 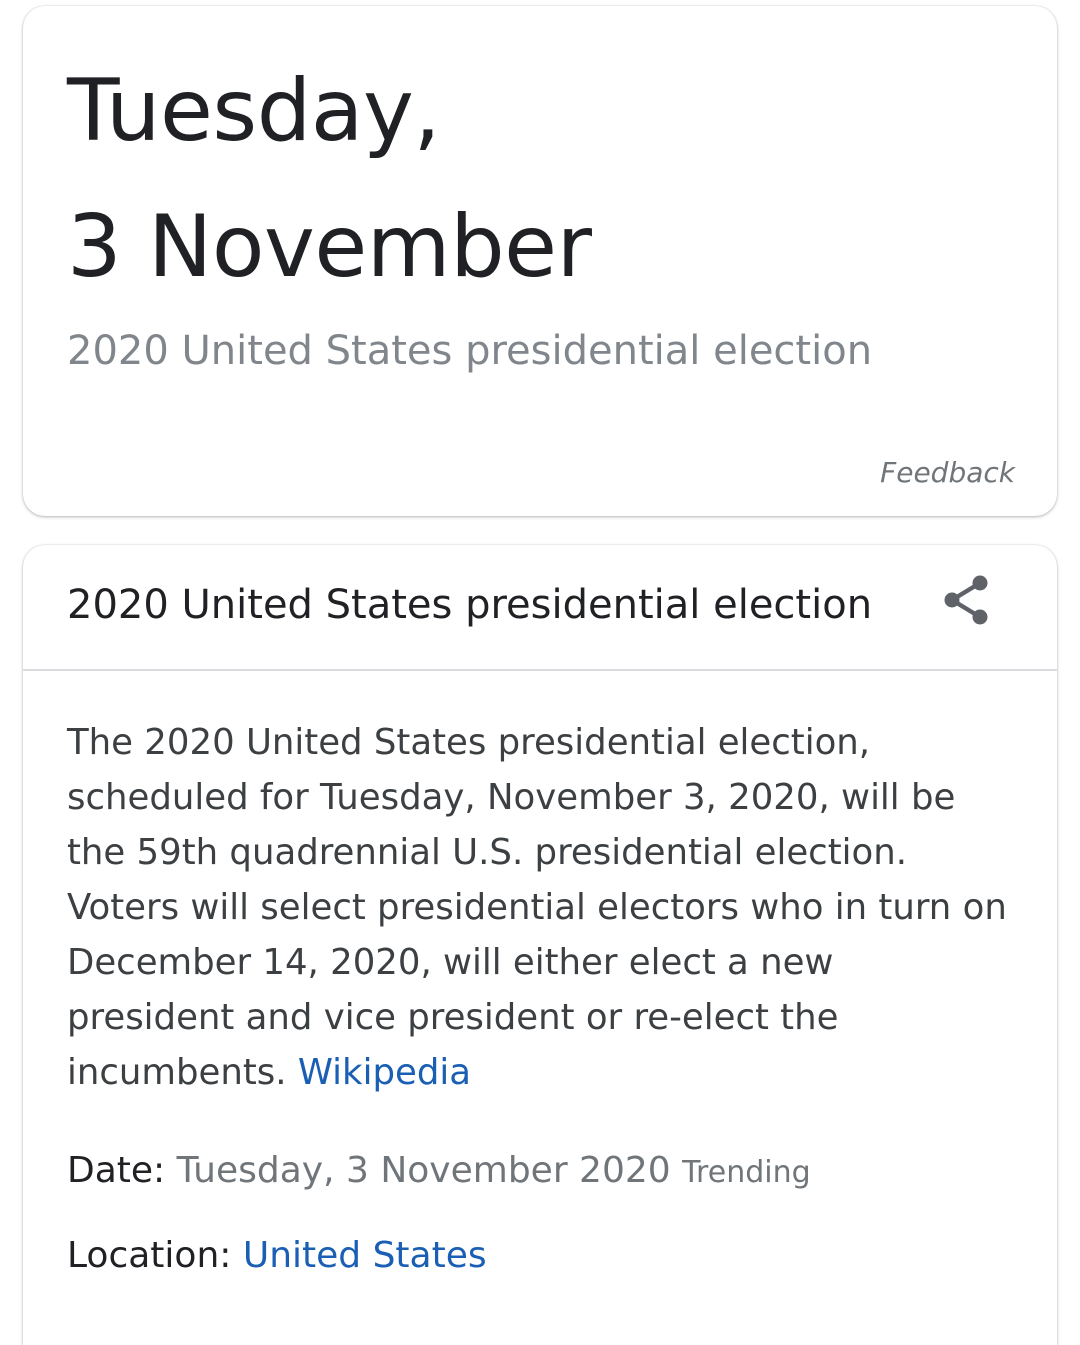 I want to click on date-day-month: 3 November, so click(x=329, y=247).